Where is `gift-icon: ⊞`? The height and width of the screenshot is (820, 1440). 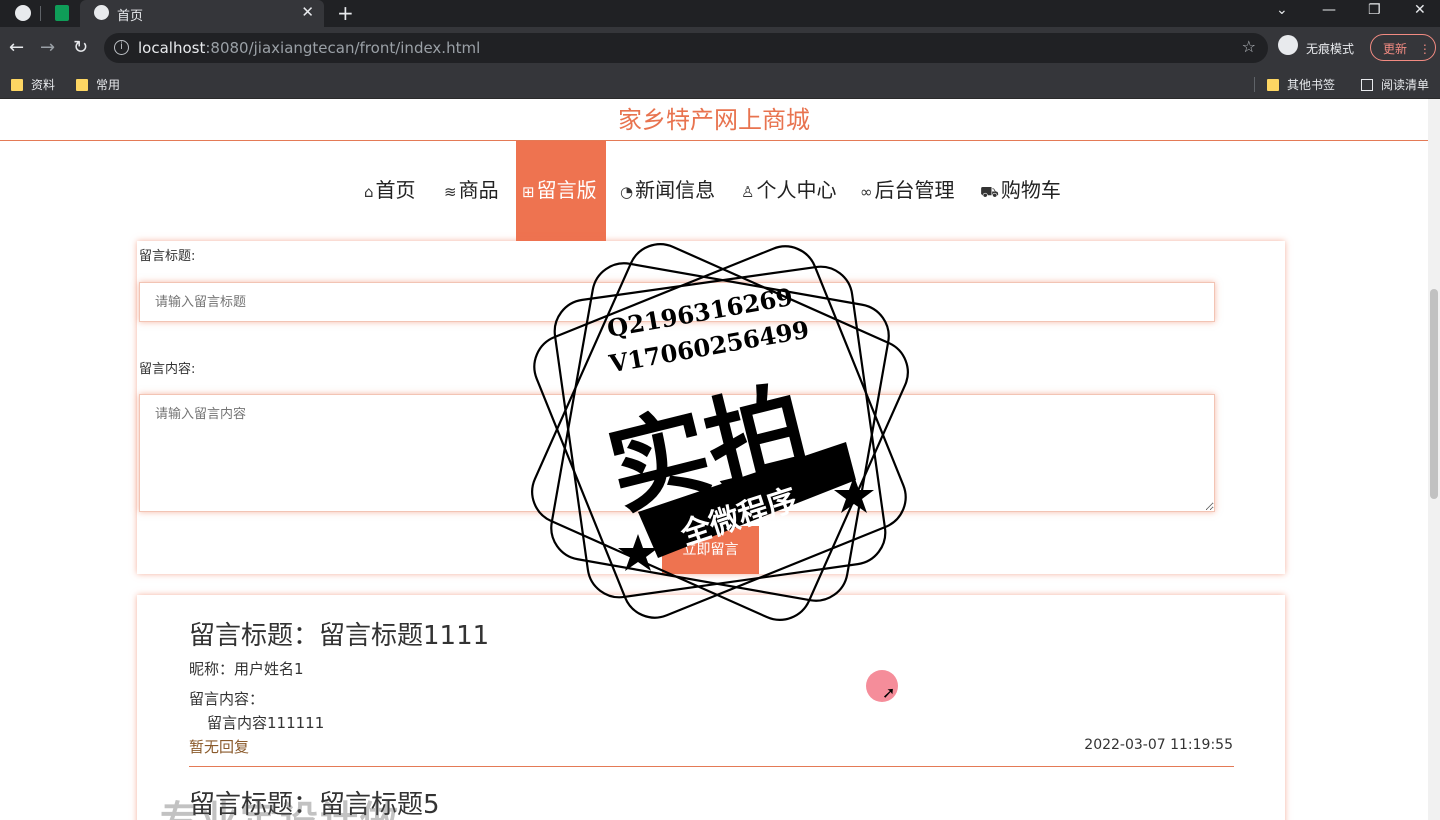
gift-icon: ⊞ is located at coordinates (528, 192).